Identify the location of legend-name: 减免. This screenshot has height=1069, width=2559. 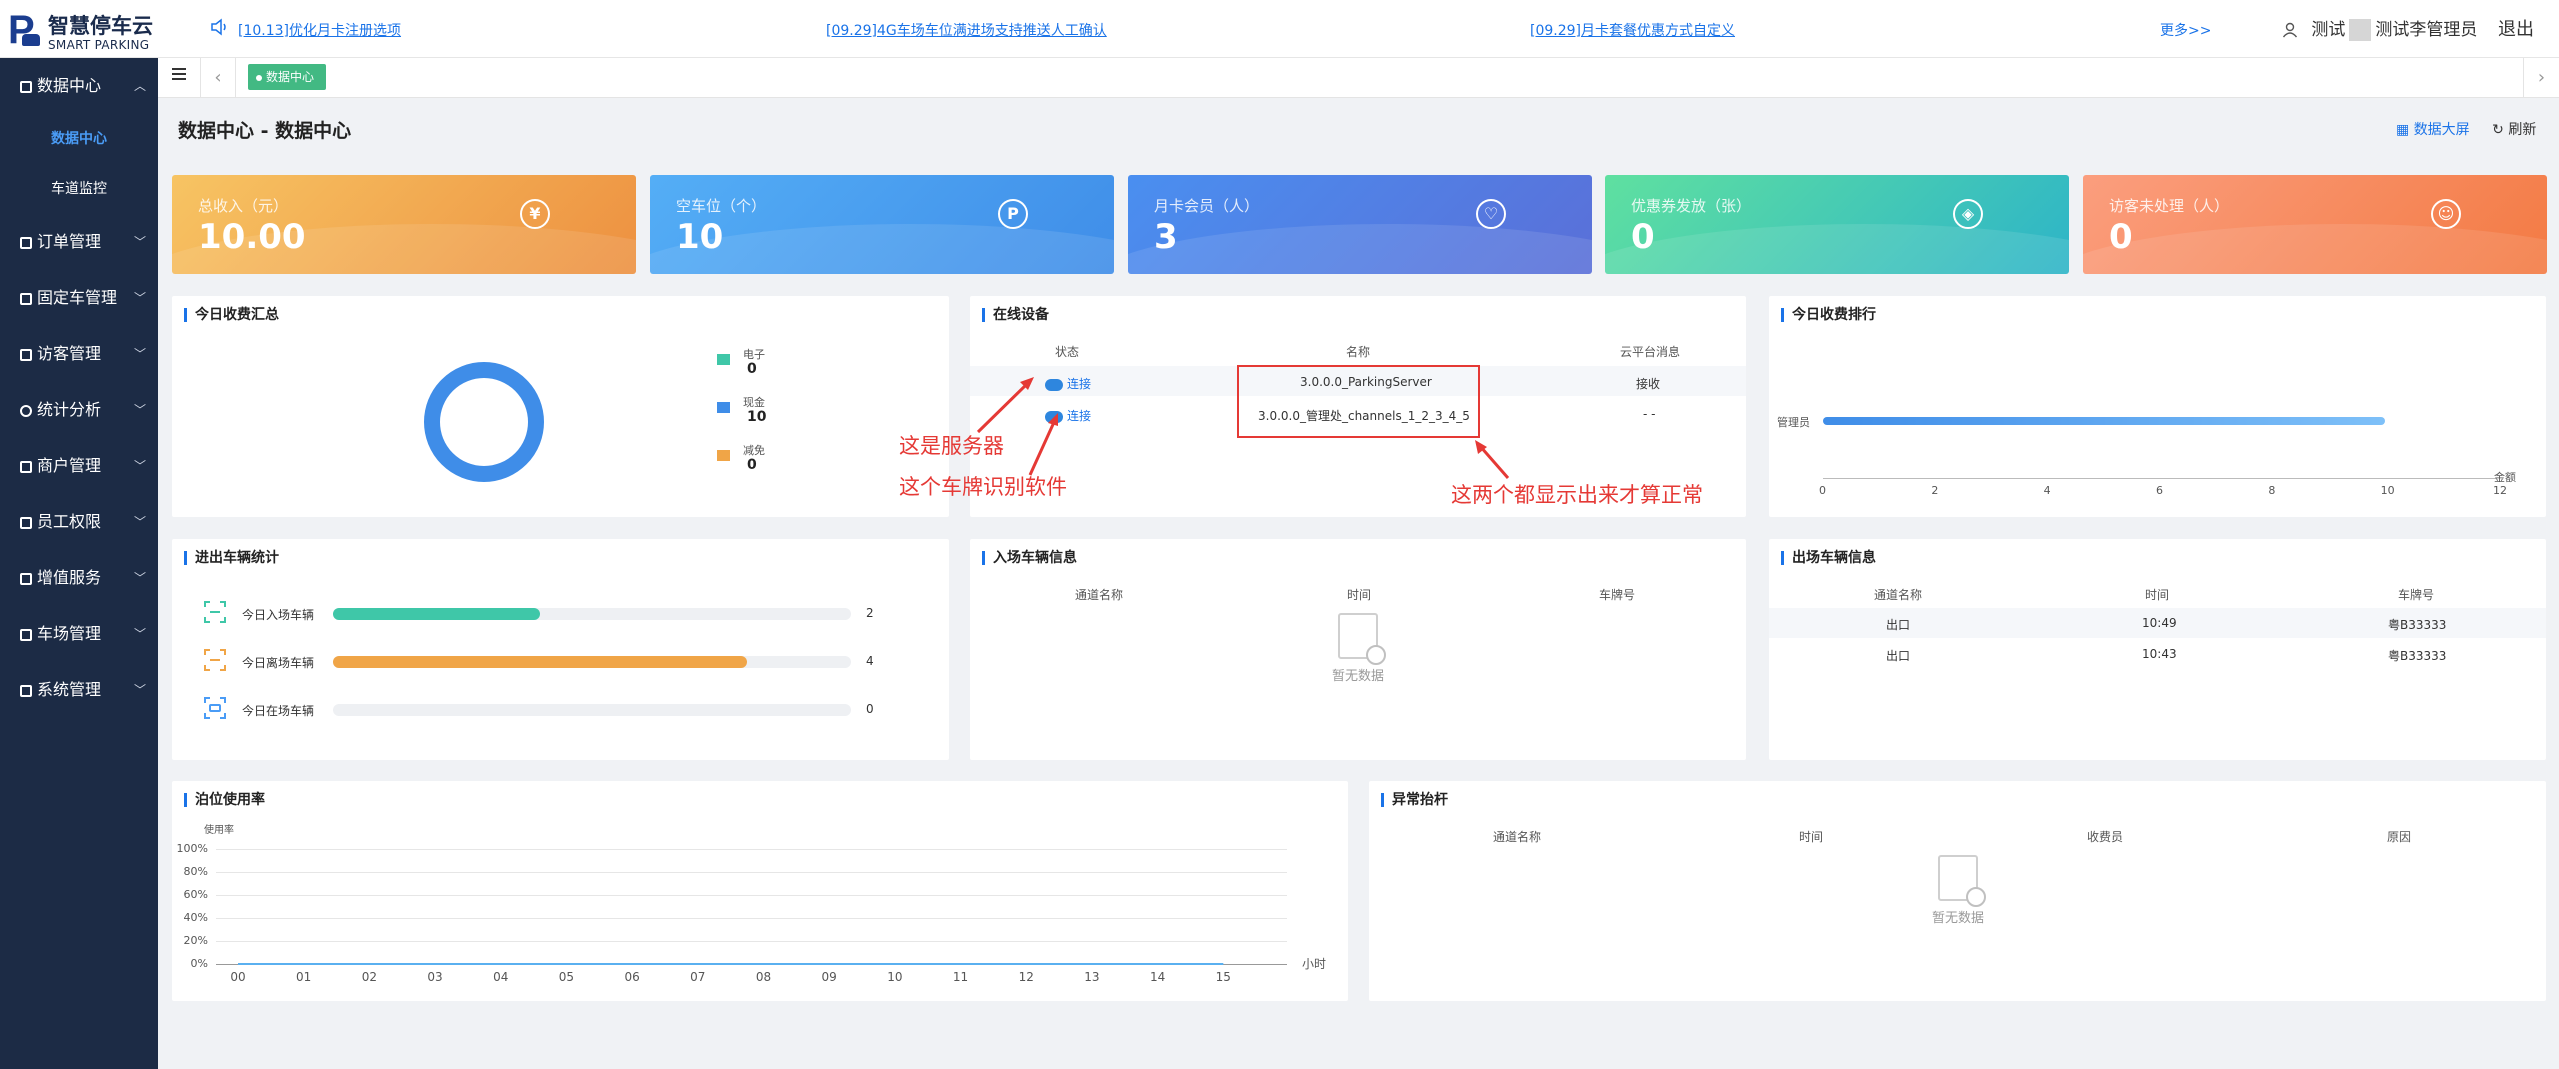
(754, 450).